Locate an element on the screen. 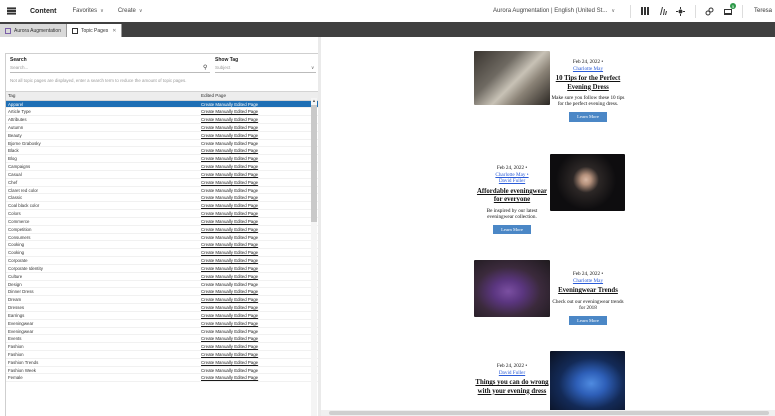  table-row: Black Create Manually Edited Page is located at coordinates (162, 151).